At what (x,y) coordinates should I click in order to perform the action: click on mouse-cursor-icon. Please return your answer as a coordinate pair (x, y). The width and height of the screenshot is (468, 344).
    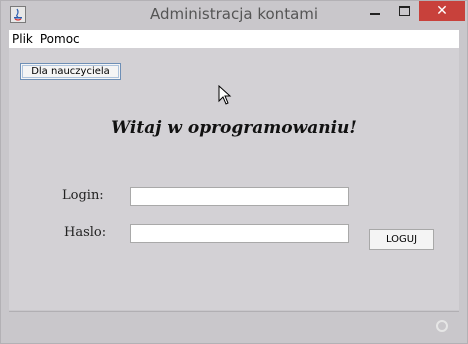
    Looking at the image, I should click on (225, 95).